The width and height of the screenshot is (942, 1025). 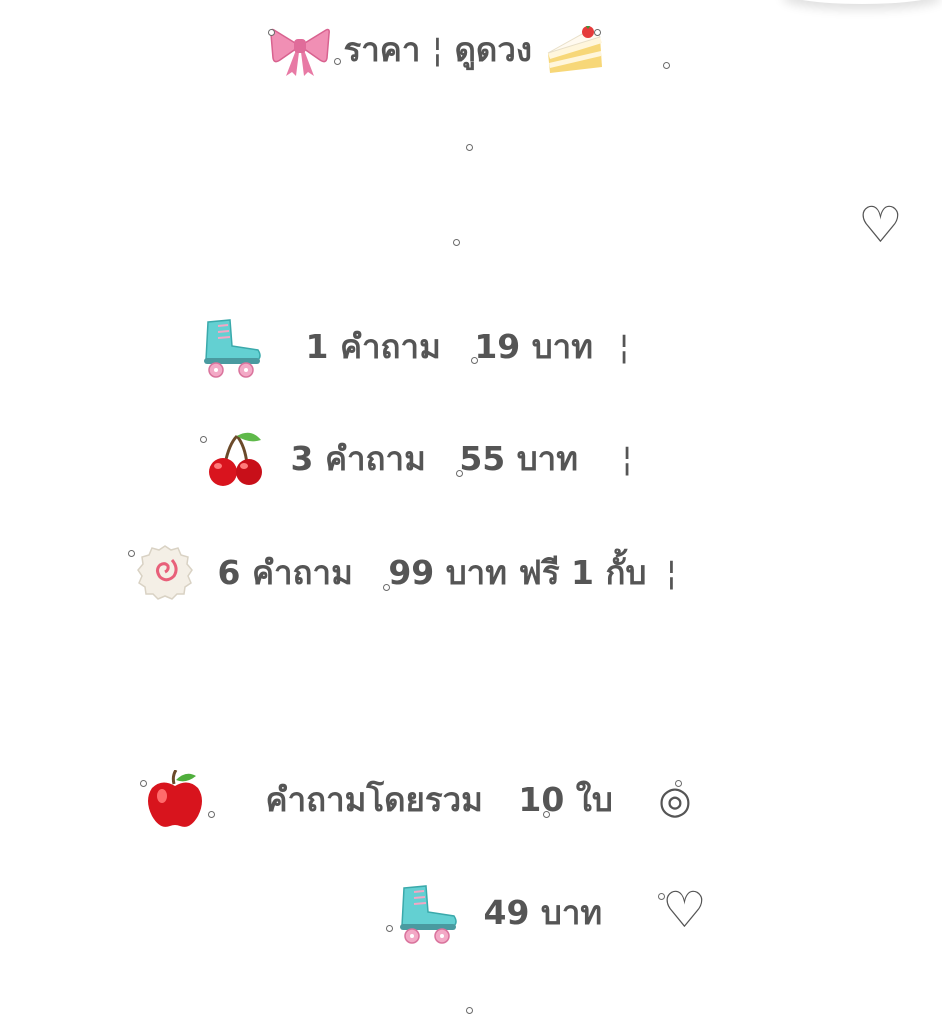 I want to click on price-2-qty: 3 คำถาม, so click(x=358, y=458).